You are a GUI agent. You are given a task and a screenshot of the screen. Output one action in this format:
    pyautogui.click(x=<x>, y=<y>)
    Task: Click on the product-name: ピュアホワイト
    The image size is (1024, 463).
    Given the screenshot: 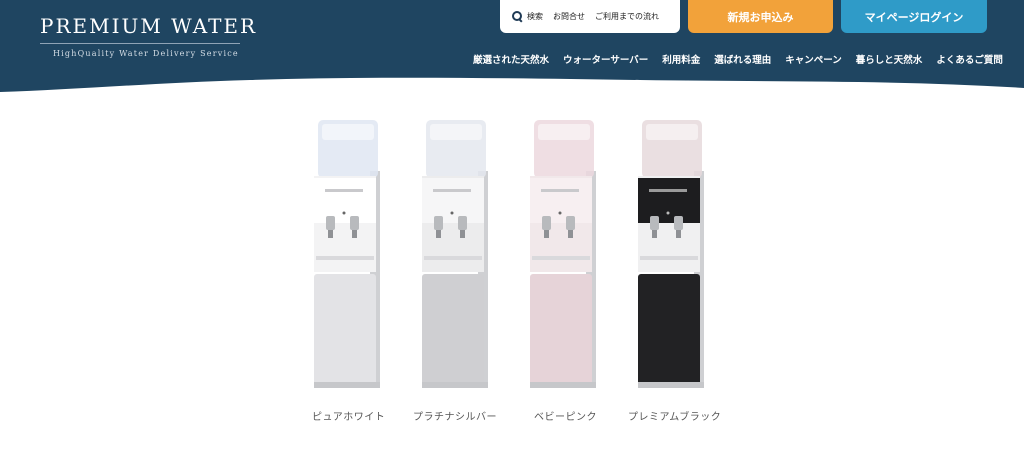 What is the action you would take?
    pyautogui.click(x=349, y=417)
    